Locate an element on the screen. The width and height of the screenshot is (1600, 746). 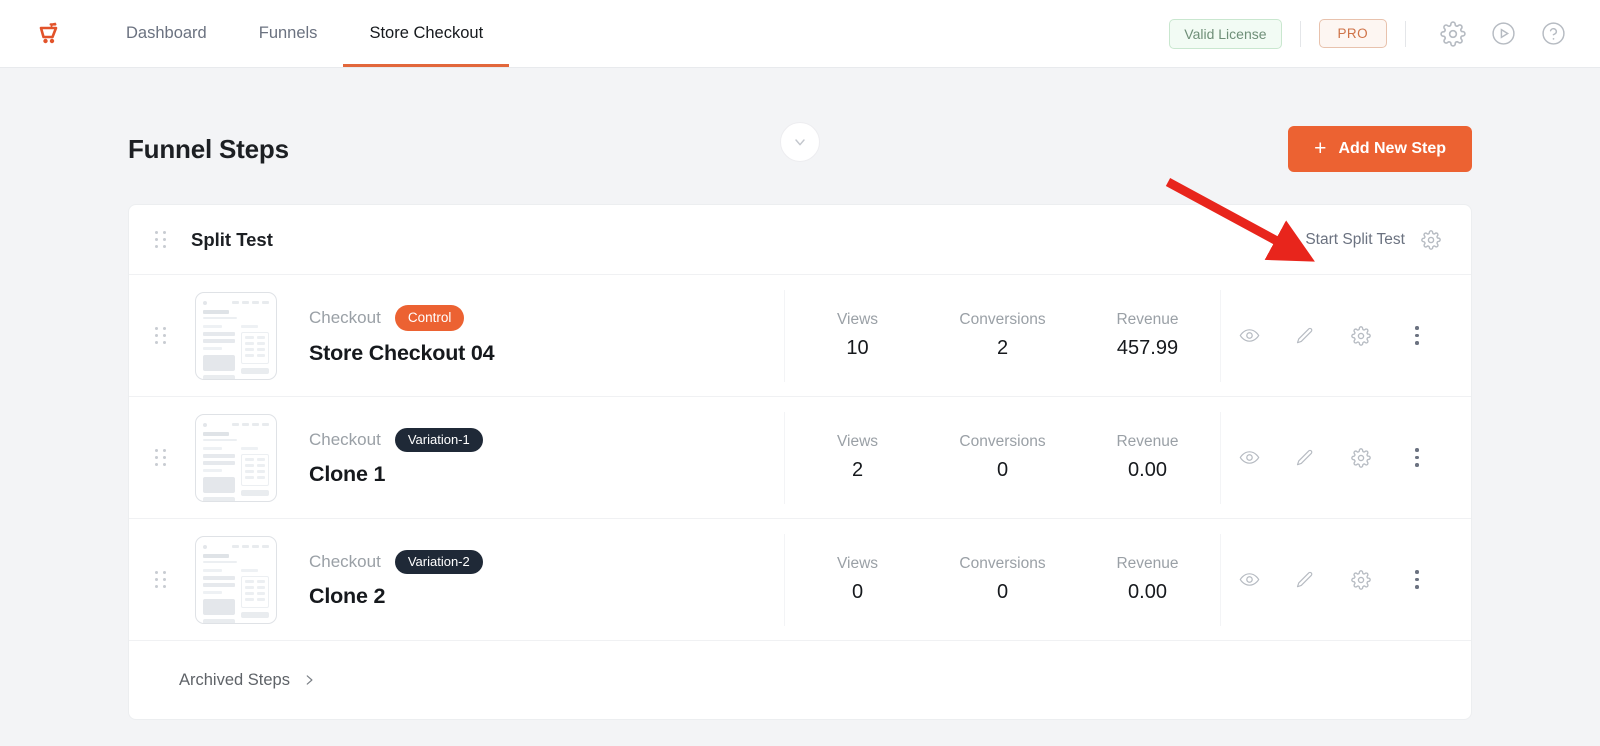
split-test-card-header: Split Test Start Split Test is located at coordinates (800, 240).